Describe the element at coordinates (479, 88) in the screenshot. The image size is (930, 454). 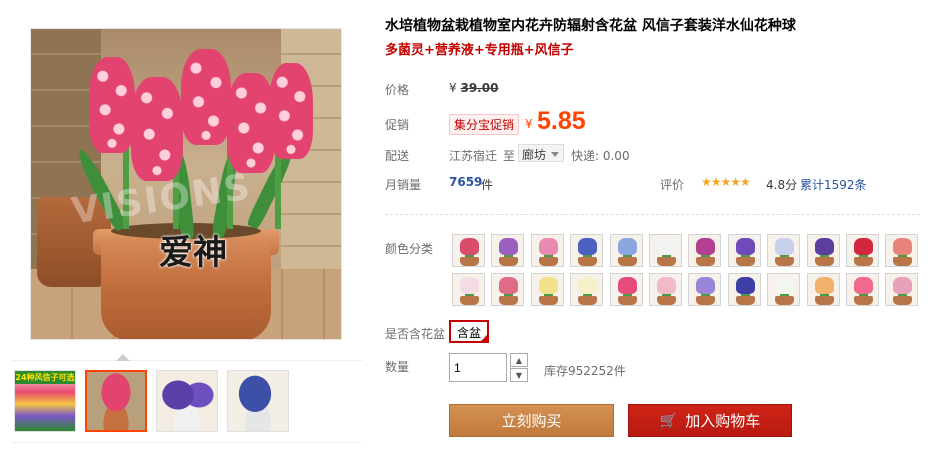
I see `original-price-value: 39.00` at that location.